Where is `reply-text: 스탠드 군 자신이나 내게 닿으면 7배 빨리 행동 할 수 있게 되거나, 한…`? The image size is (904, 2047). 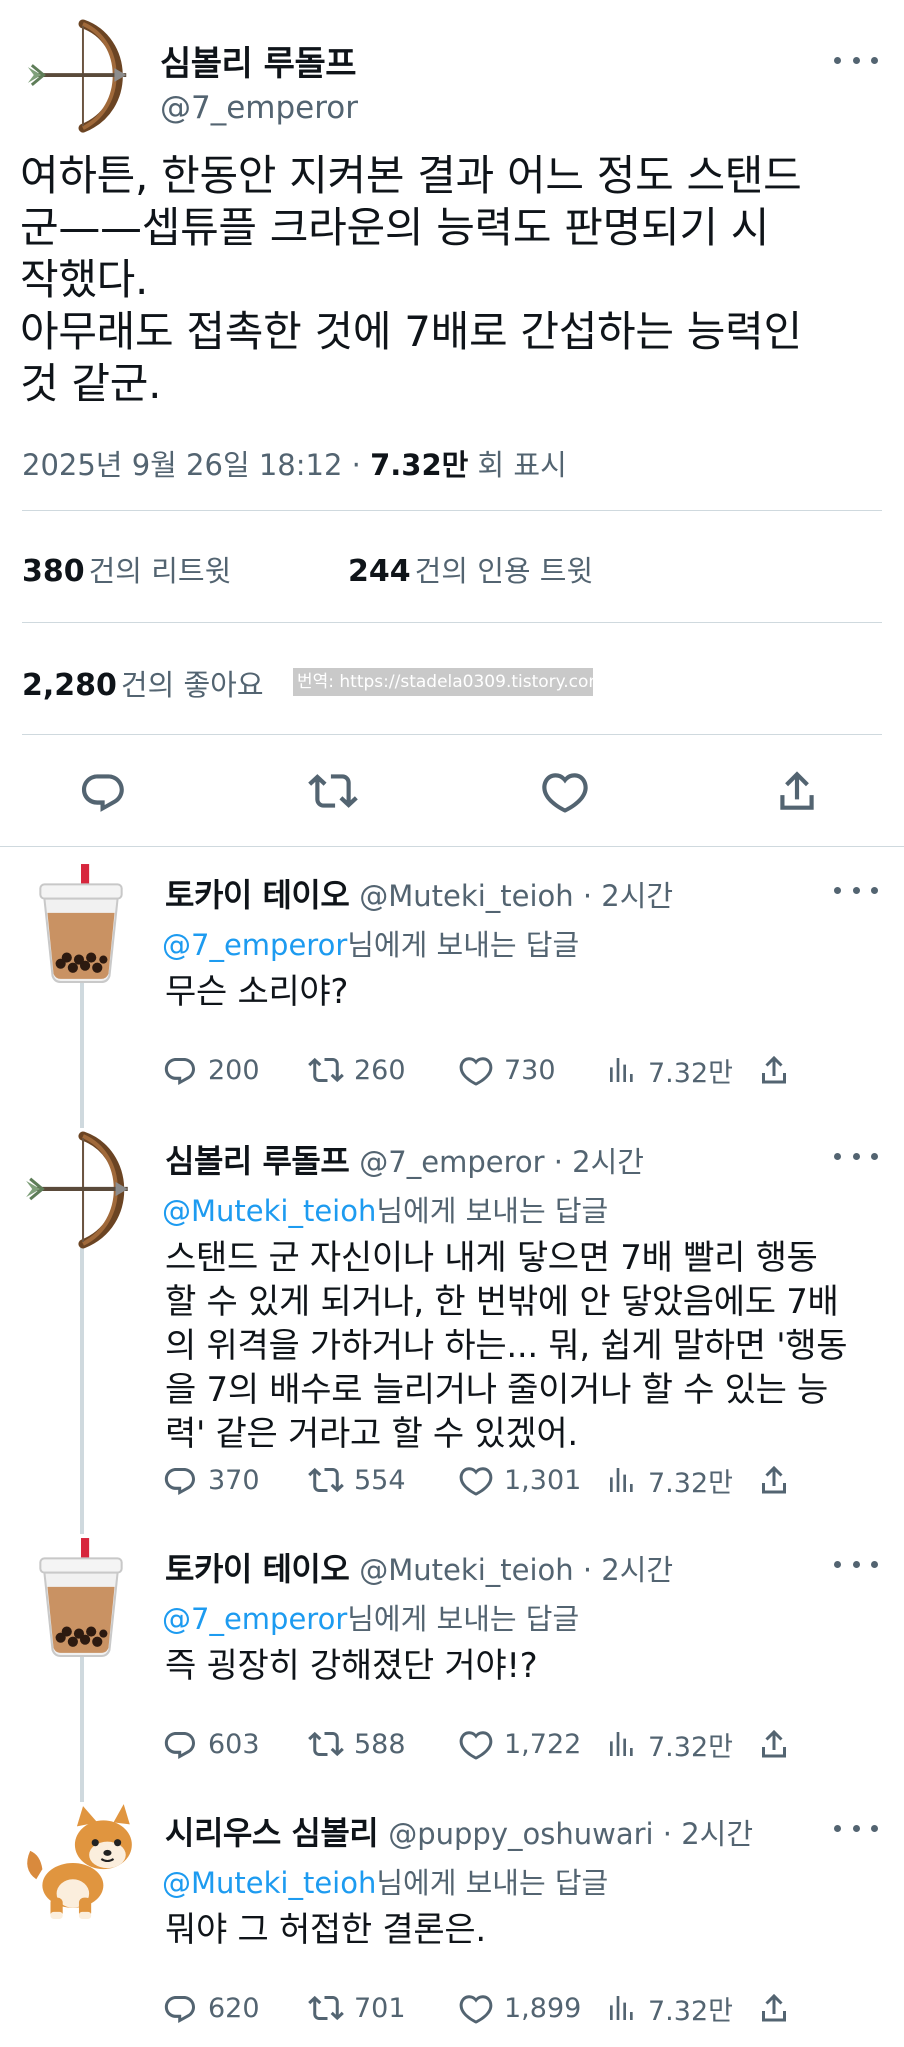
reply-text: 스탠드 군 자신이나 내게 닿으면 7배 빨리 행동 할 수 있게 되거나, 한… is located at coordinates (506, 1346).